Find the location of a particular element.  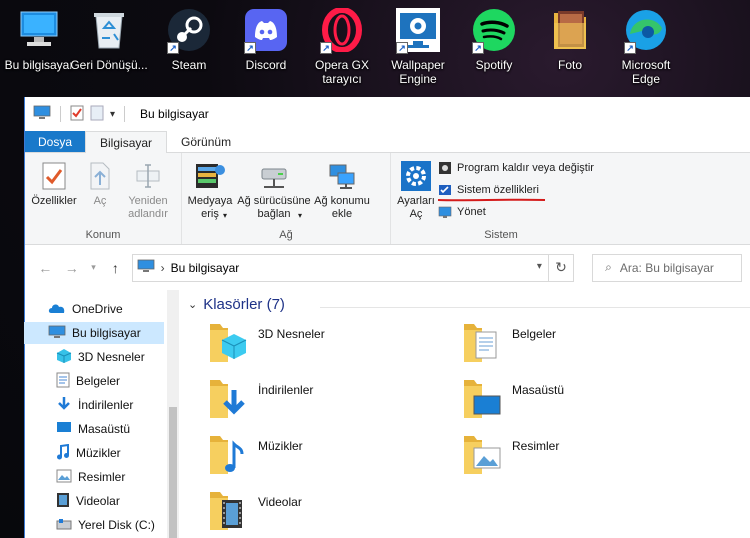

map-drive-label: Ağ sürücüsüne bağlan is located at coordinates (274, 207).